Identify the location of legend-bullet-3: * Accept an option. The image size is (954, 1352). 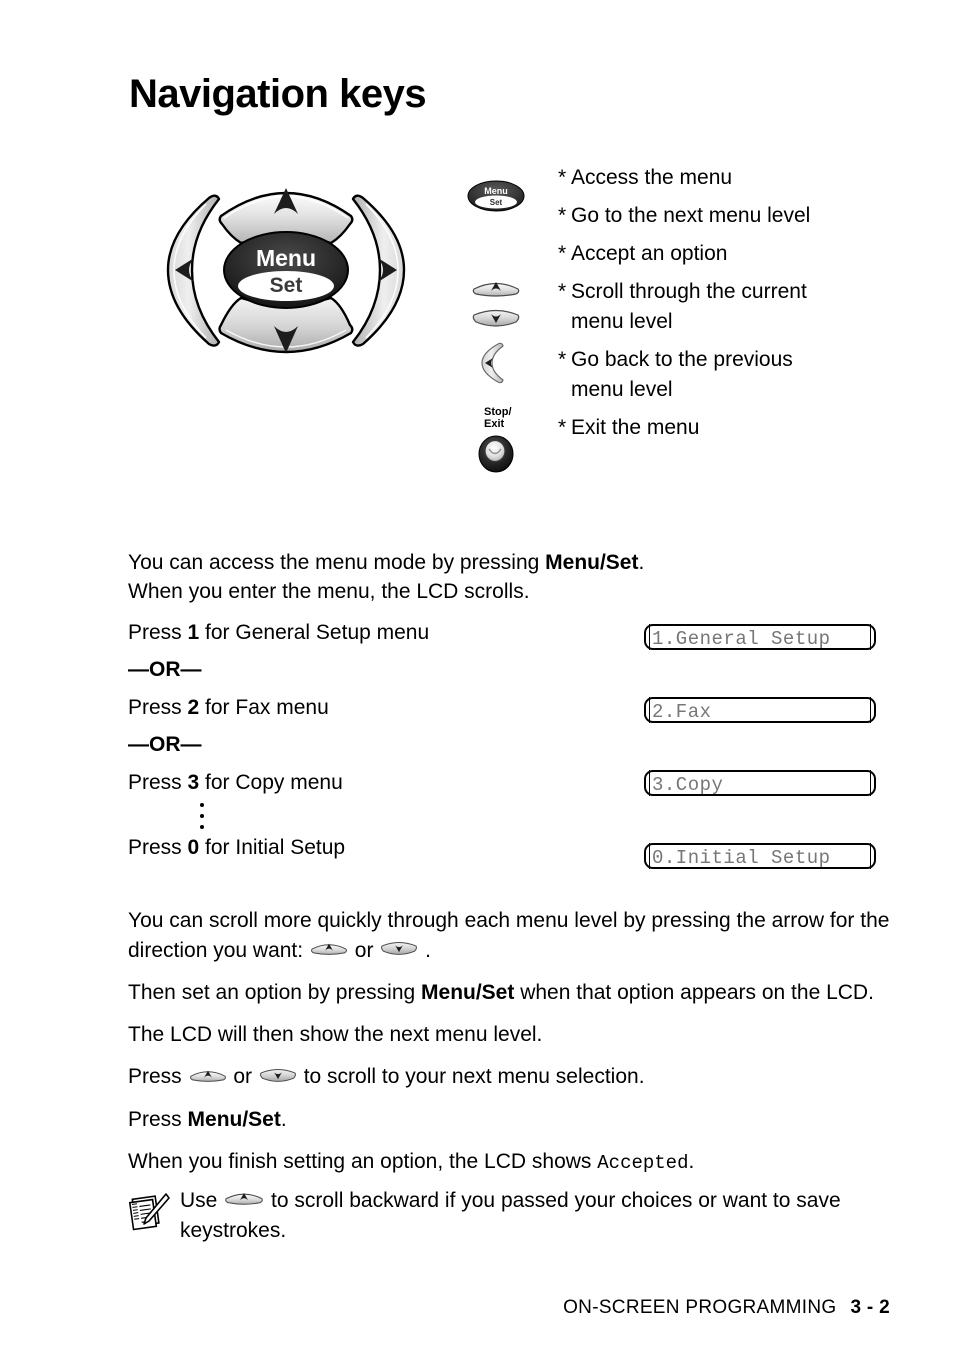
(642, 254).